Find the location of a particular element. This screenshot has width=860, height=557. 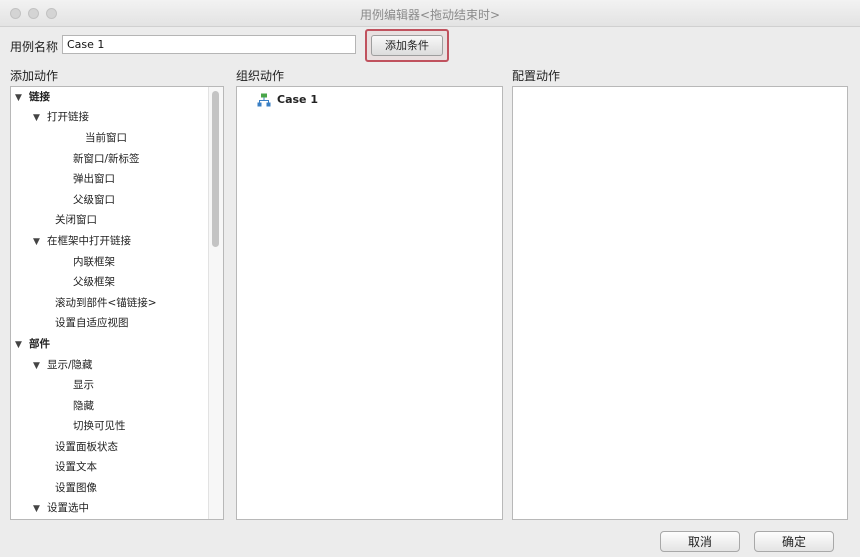

tree-item-open-in-frame: ▼ 在框架中打开链接 is located at coordinates (82, 241).